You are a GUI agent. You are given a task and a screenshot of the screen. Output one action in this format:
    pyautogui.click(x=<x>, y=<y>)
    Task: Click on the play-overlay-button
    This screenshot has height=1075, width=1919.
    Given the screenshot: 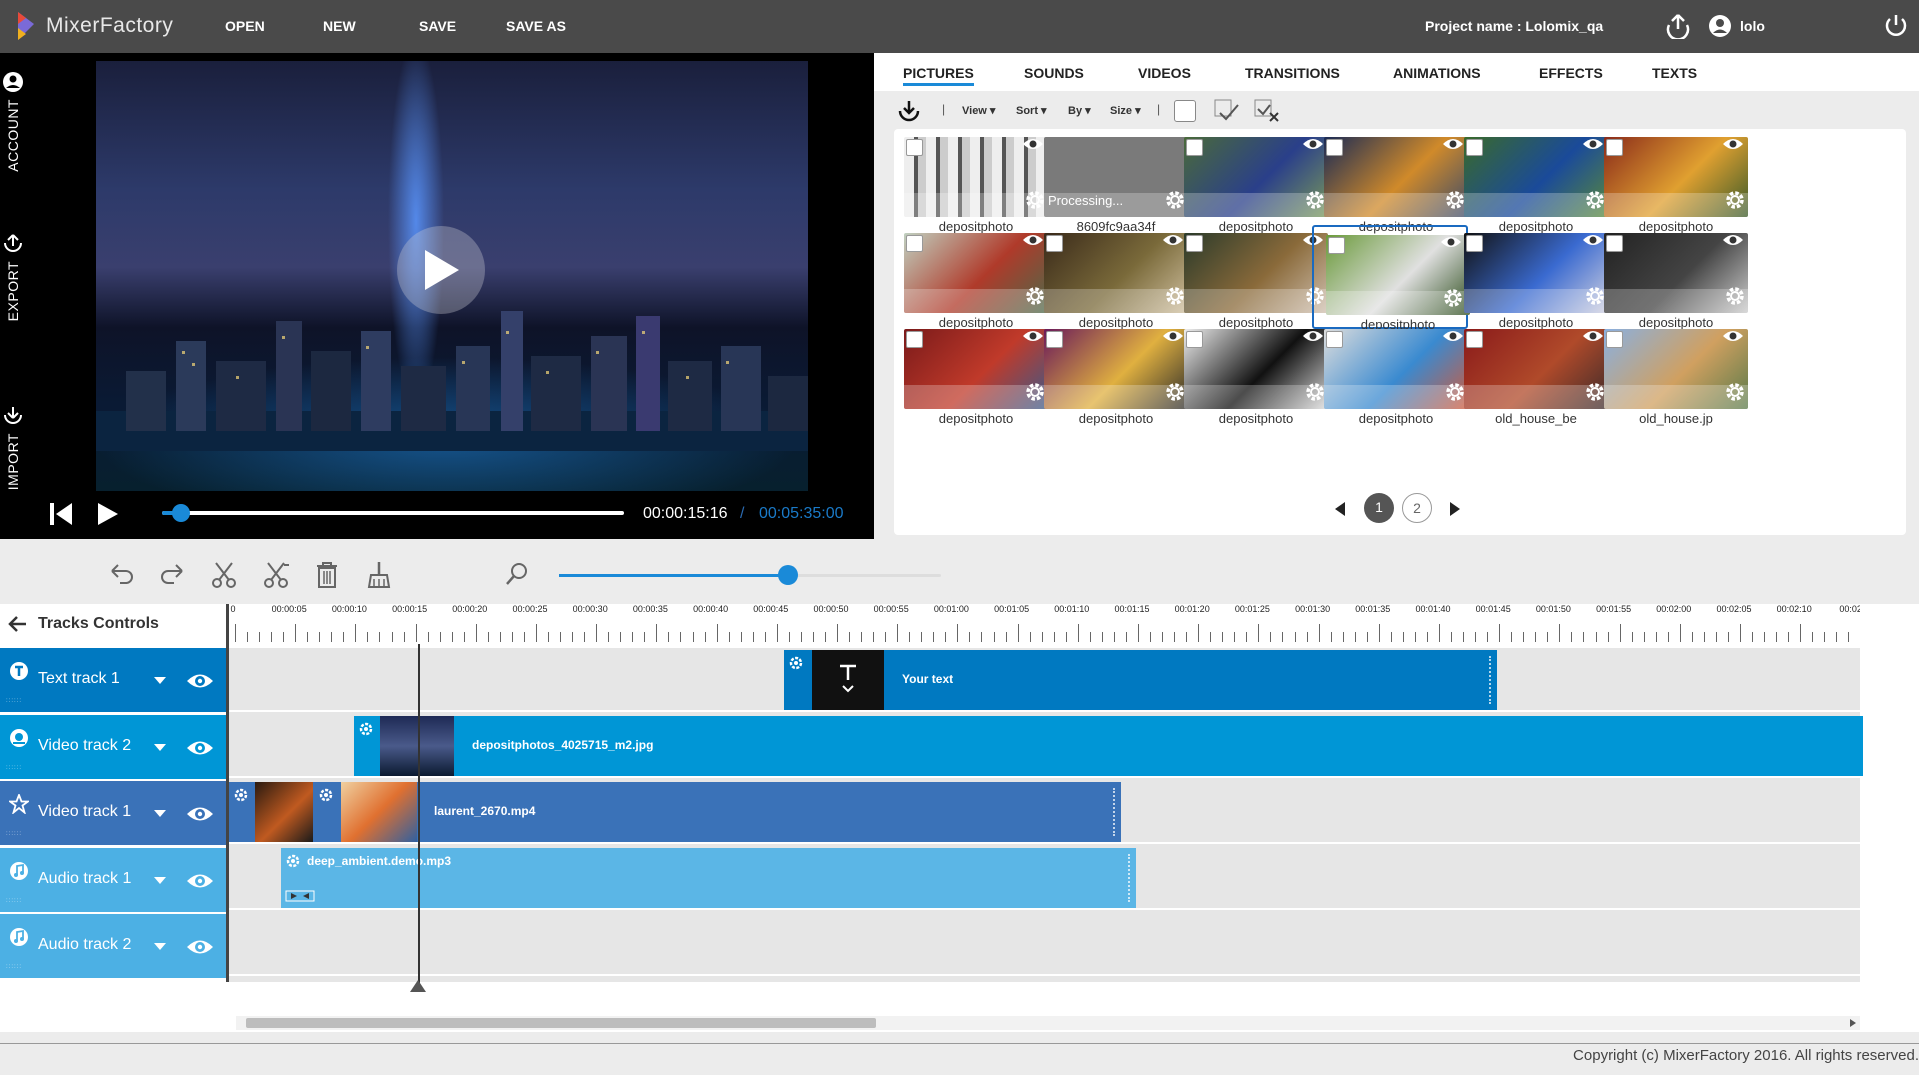 What is the action you would take?
    pyautogui.click(x=441, y=270)
    